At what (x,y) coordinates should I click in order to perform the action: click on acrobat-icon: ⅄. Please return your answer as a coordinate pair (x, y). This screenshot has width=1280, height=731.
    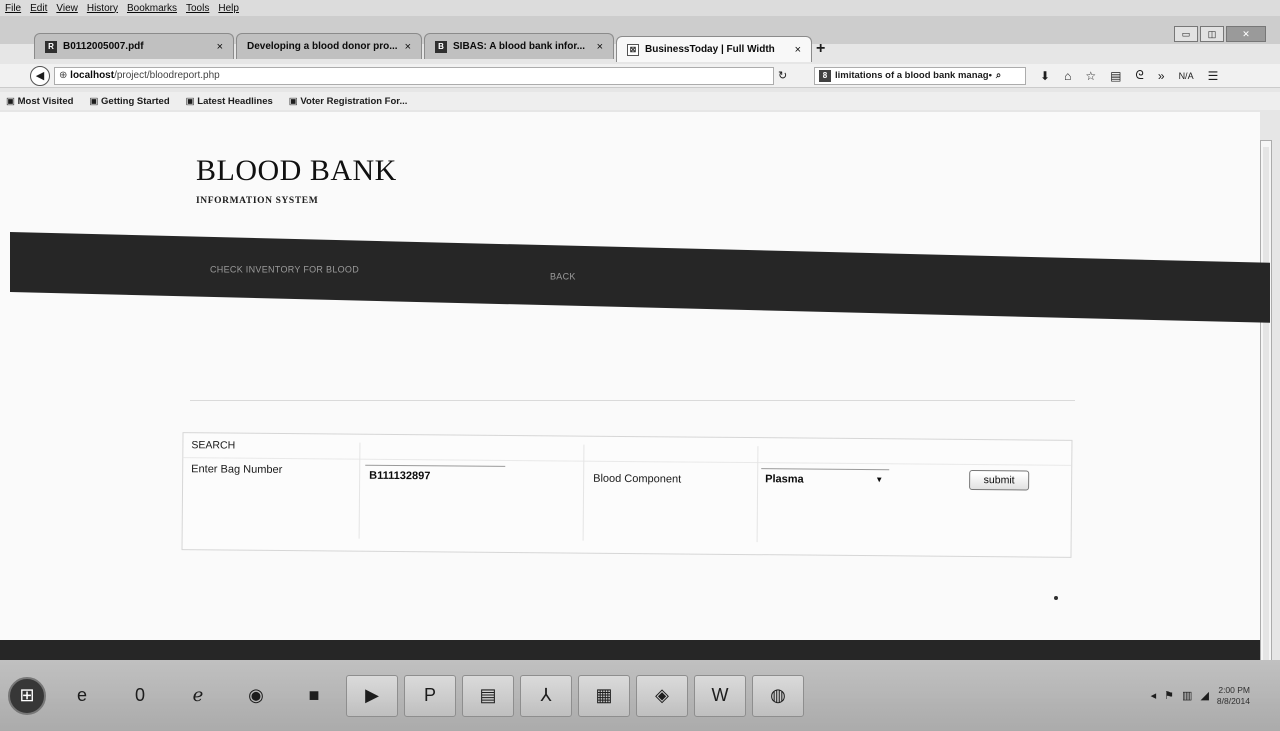
    Looking at the image, I should click on (546, 695).